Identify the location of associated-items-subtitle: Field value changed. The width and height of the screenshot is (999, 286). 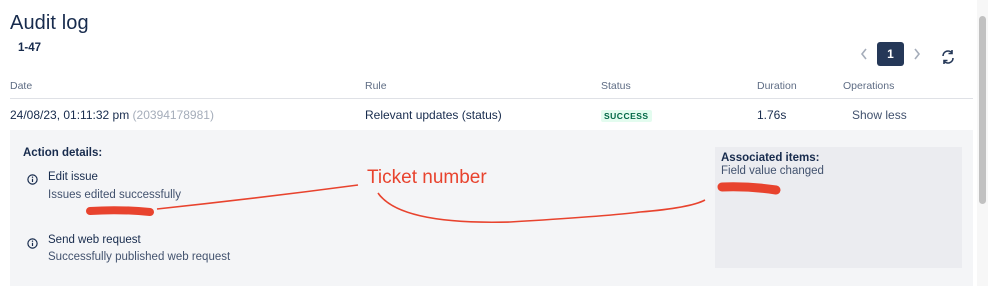
(772, 171).